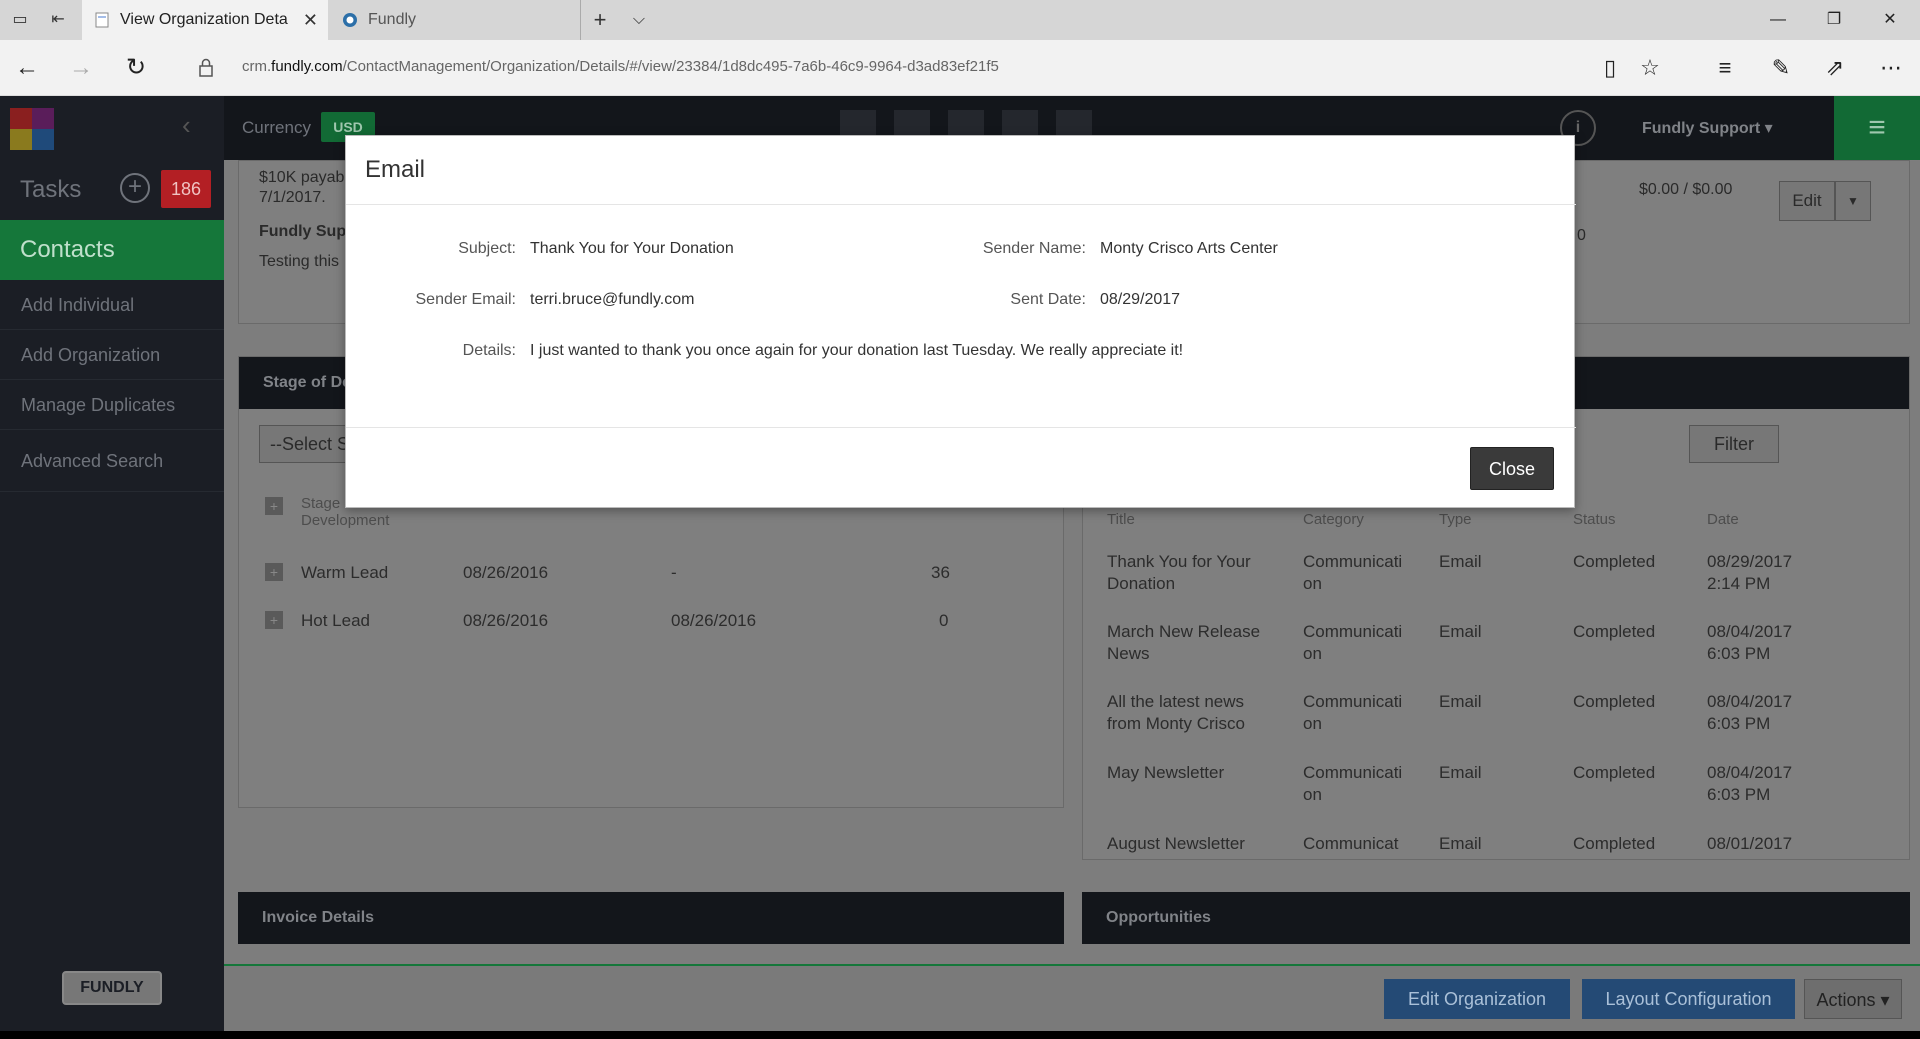 The height and width of the screenshot is (1039, 1920). I want to click on forward-icon: →, so click(81, 69).